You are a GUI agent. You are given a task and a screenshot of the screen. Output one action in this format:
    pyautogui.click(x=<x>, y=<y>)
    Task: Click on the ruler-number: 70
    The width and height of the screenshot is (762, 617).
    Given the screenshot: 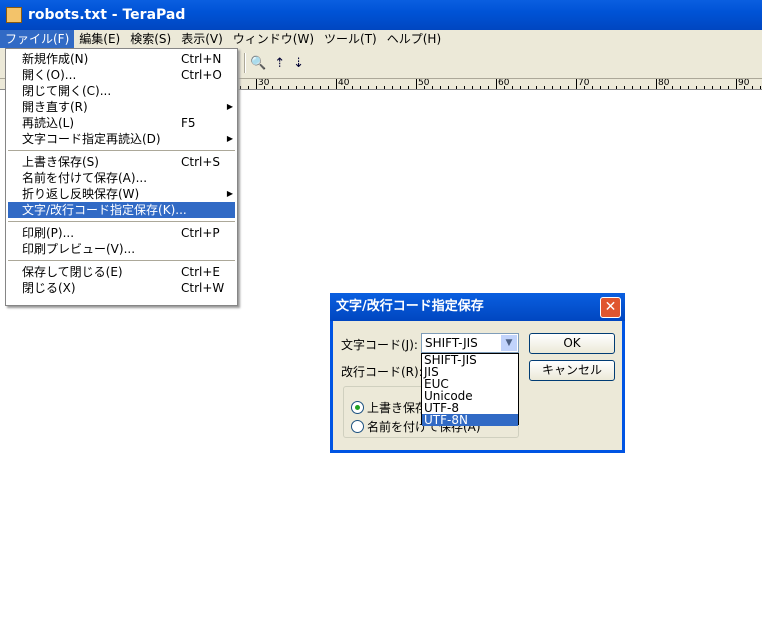 What is the action you would take?
    pyautogui.click(x=584, y=83)
    